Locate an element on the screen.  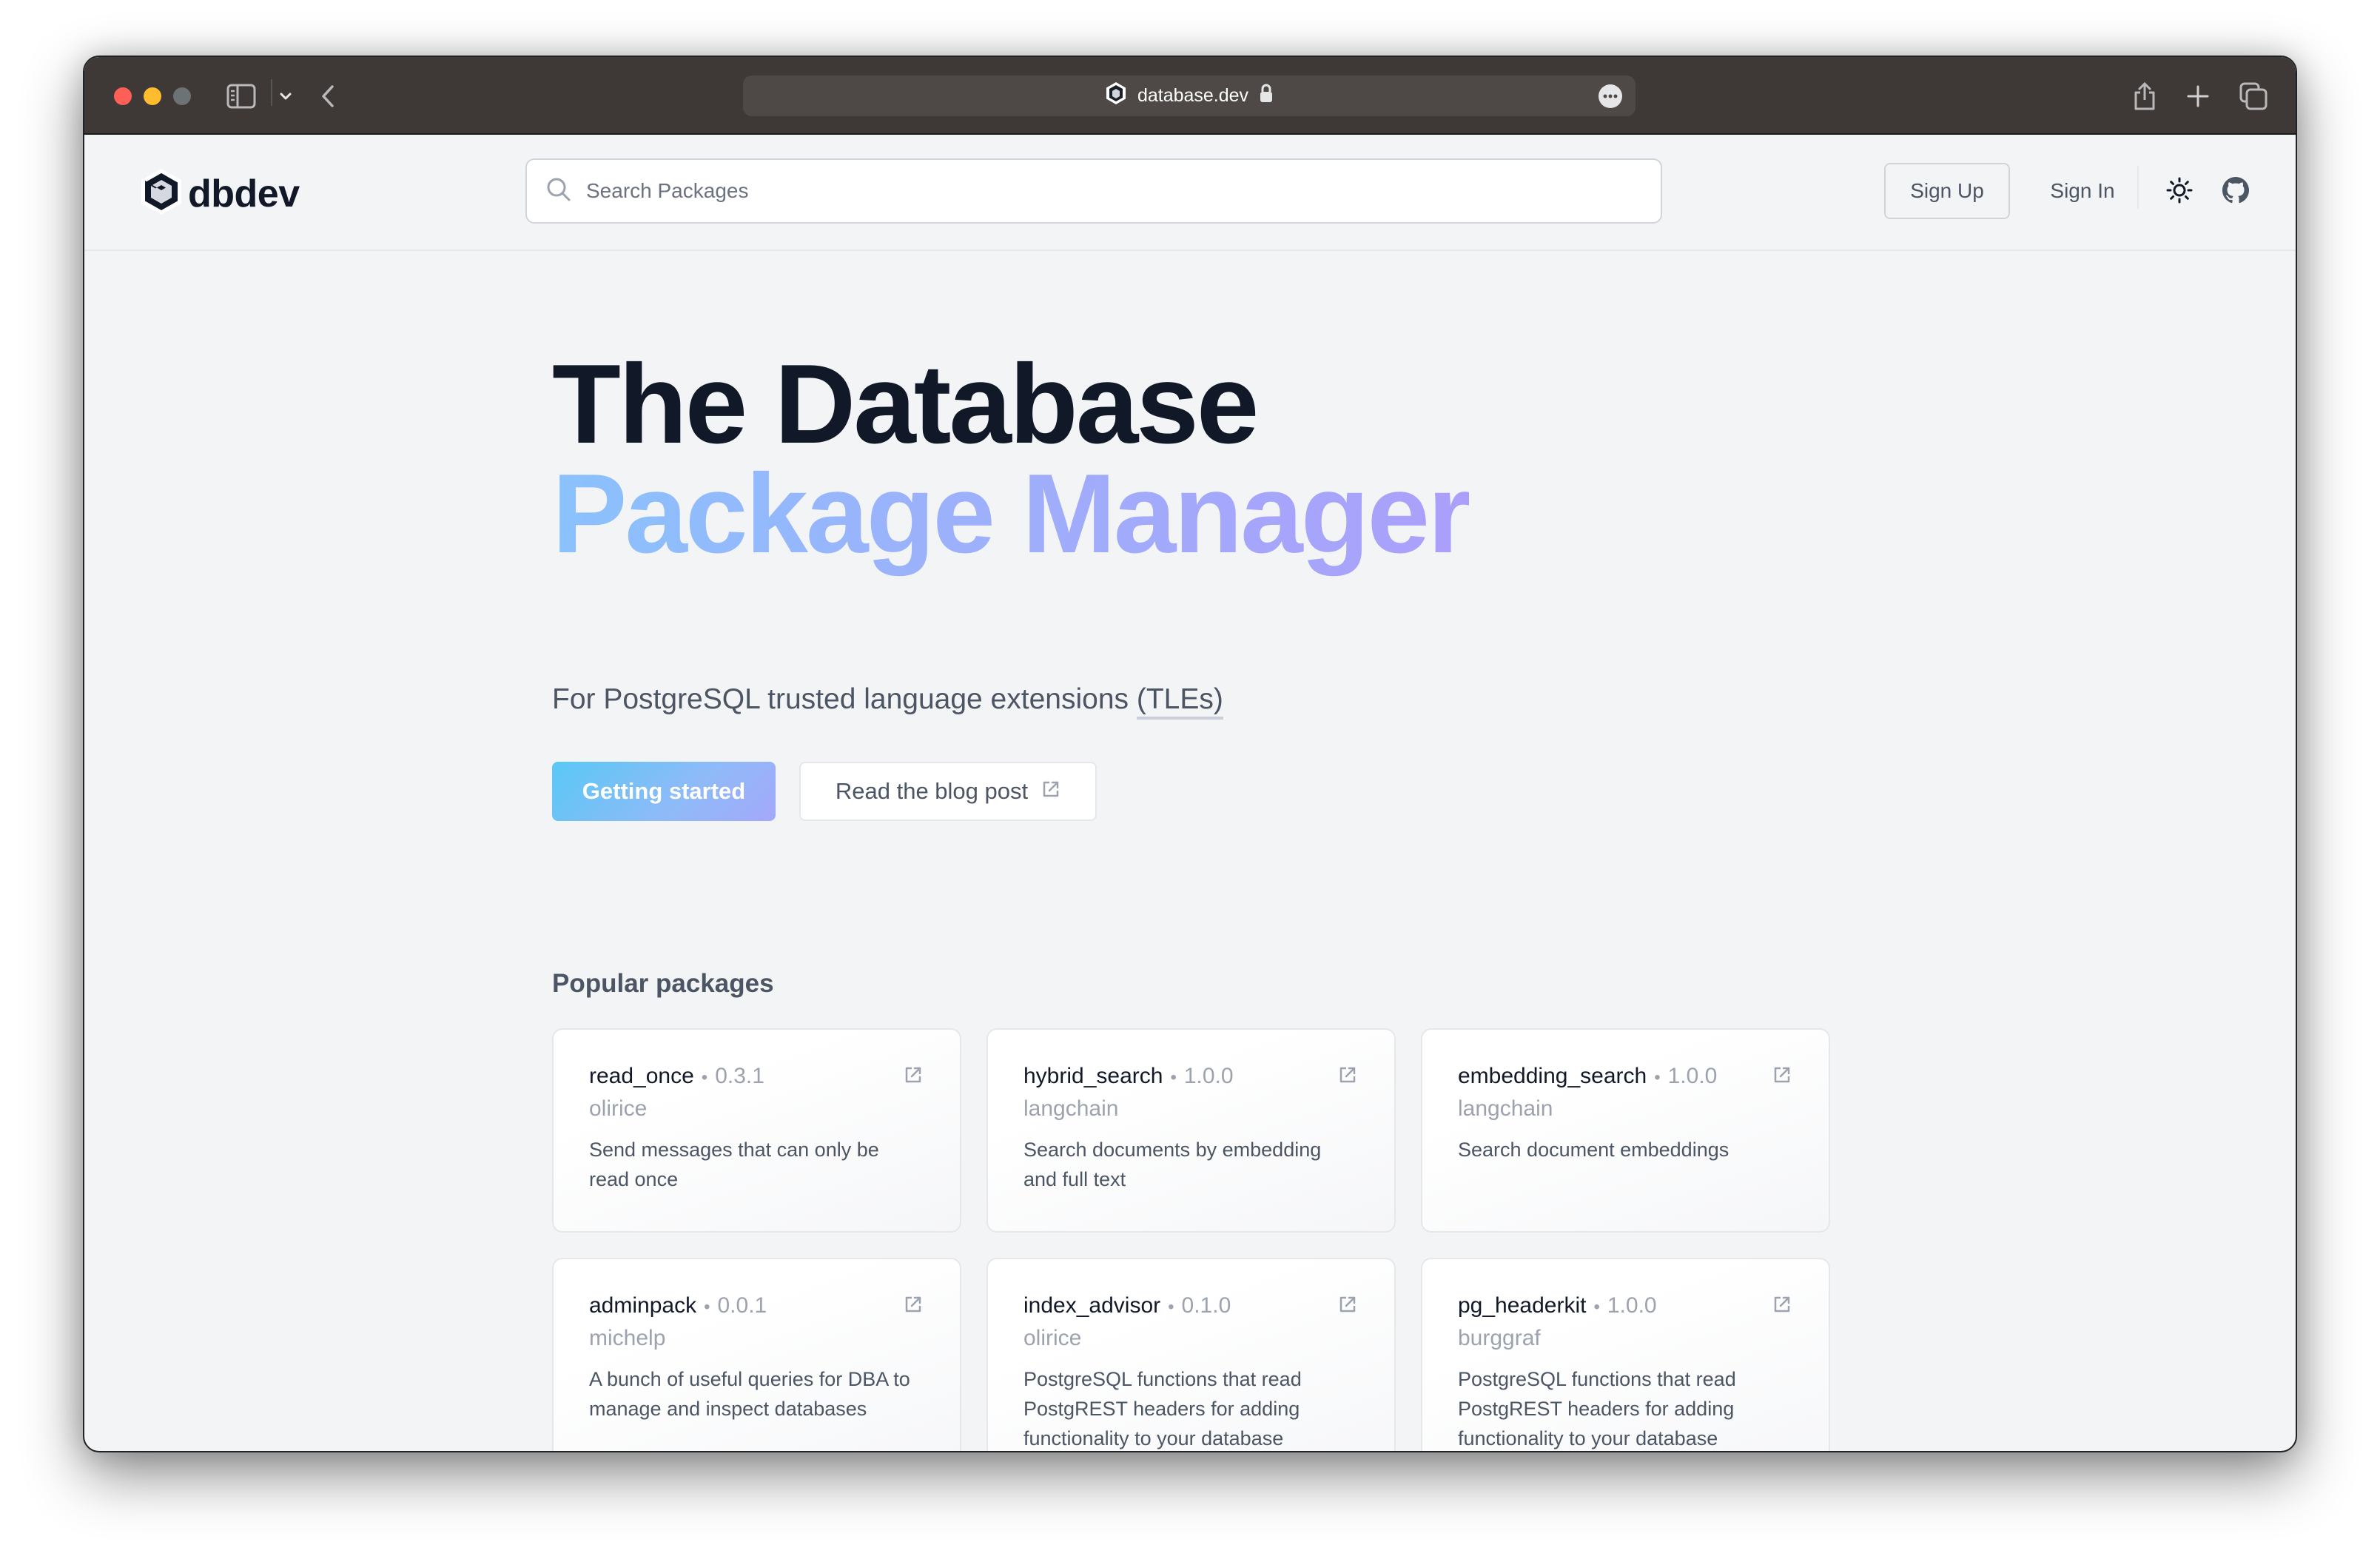
popular-packages-heading: Popular packages is located at coordinates (663, 983).